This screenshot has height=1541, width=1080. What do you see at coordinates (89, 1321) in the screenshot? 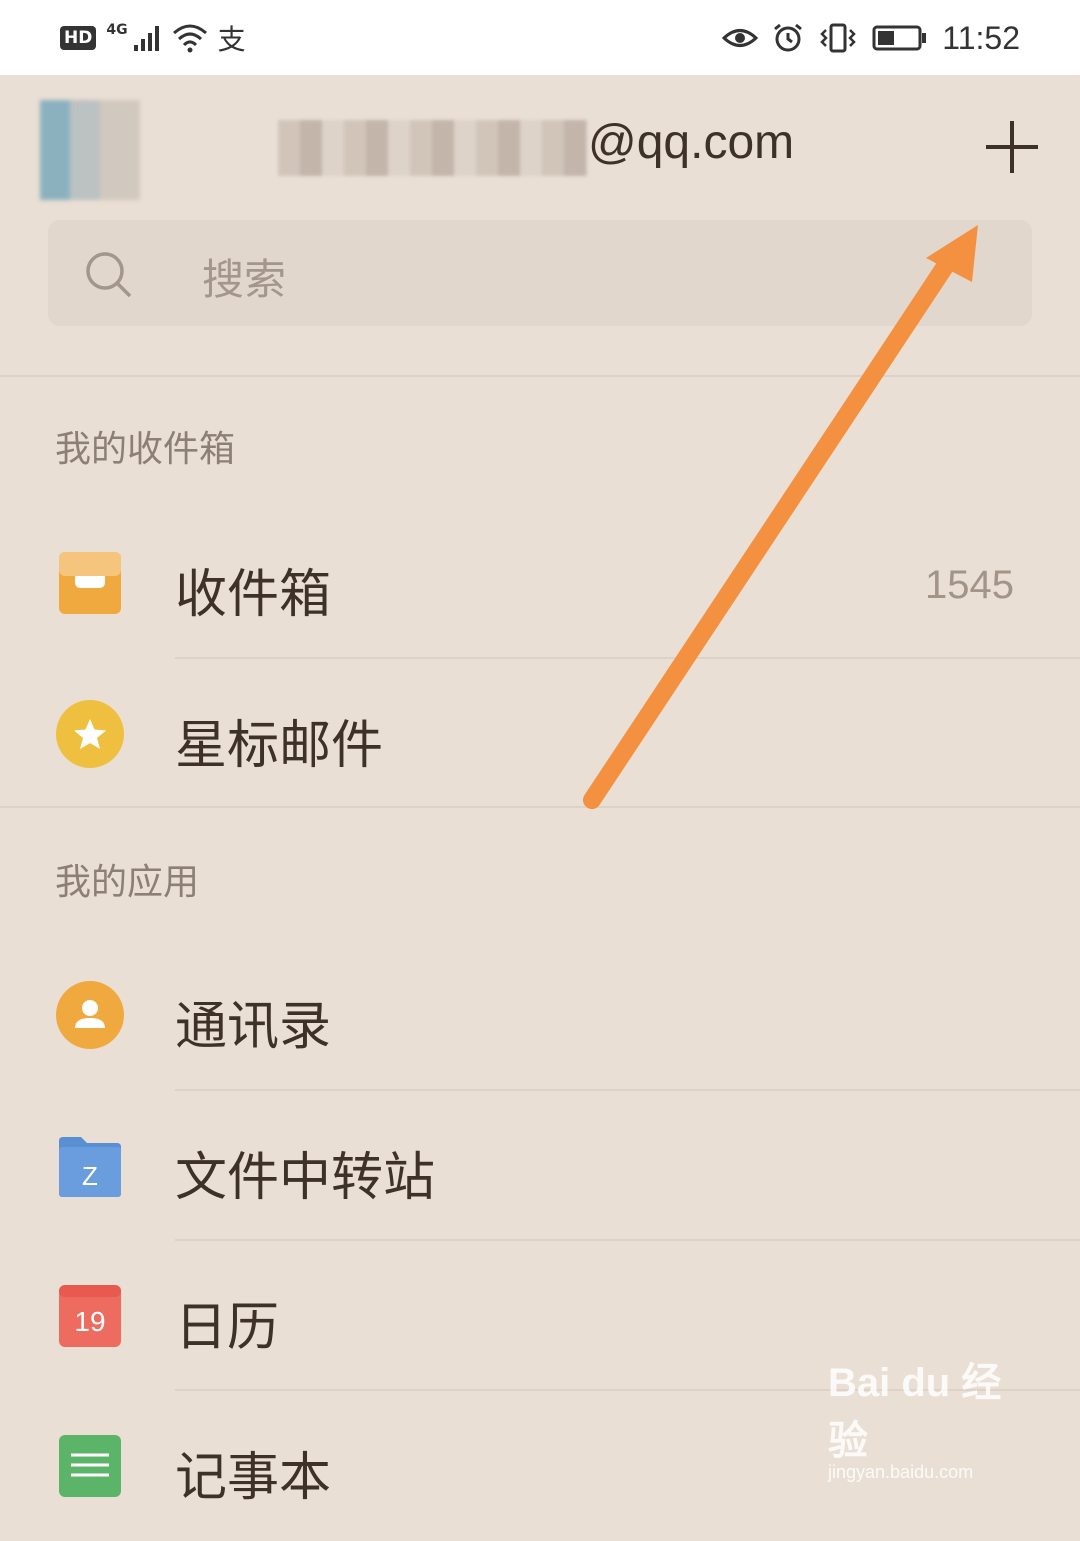
I see `calendar-day: 19` at bounding box center [89, 1321].